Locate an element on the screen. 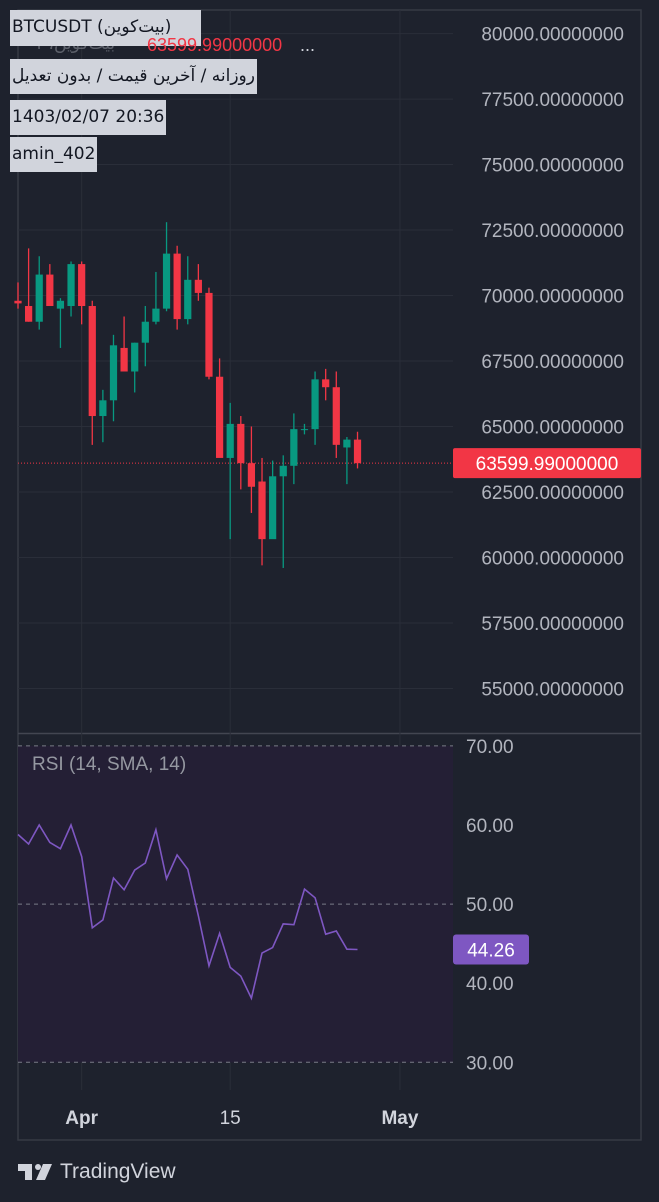 This screenshot has width=659, height=1202. author-info: amin_402 is located at coordinates (54, 154).